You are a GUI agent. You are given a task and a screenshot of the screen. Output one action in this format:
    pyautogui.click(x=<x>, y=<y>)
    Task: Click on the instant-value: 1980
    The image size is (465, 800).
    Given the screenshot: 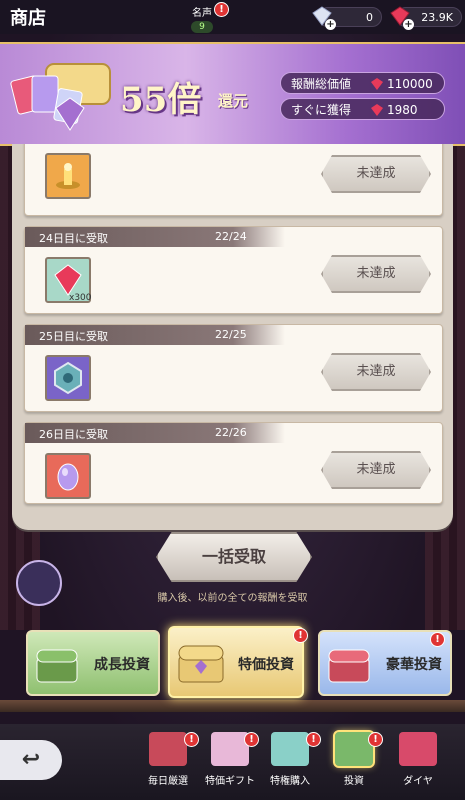 What is the action you would take?
    pyautogui.click(x=402, y=110)
    